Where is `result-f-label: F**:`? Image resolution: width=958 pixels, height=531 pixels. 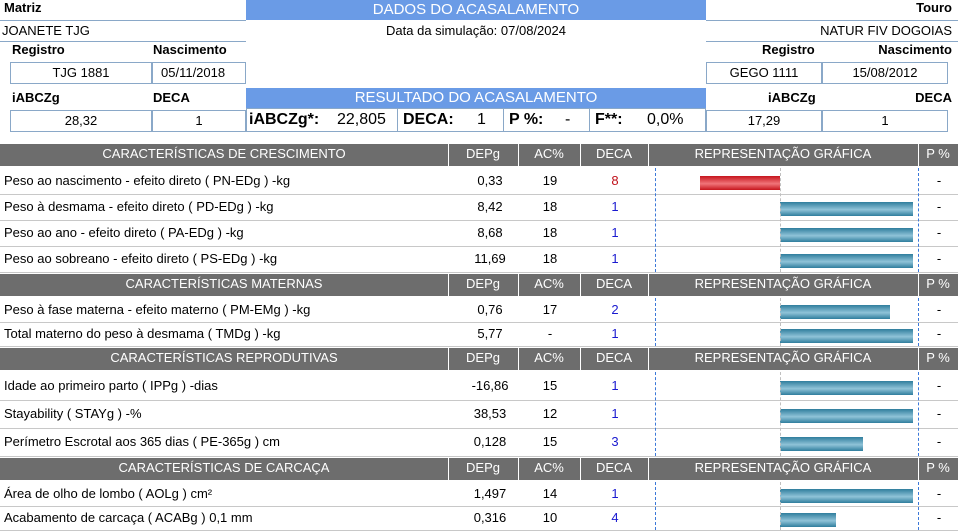 result-f-label: F**: is located at coordinates (609, 119).